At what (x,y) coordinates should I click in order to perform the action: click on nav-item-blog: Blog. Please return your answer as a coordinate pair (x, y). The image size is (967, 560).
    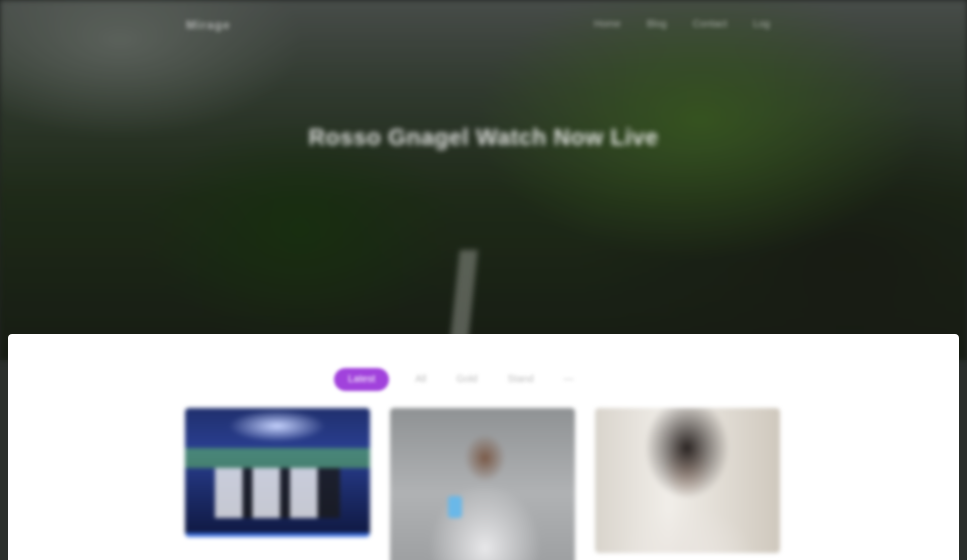
    Looking at the image, I should click on (657, 24).